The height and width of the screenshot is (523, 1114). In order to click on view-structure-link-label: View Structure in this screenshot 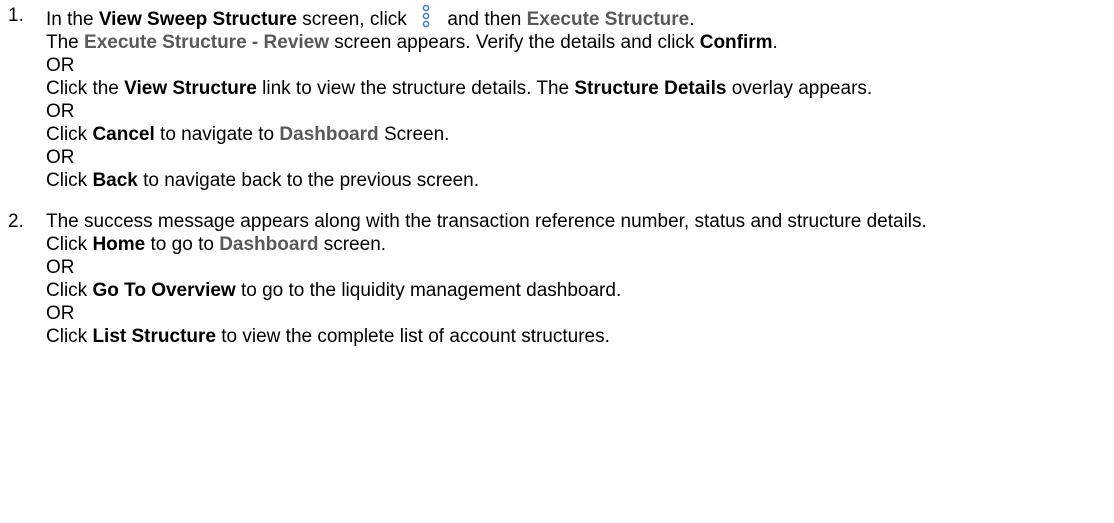, I will do `click(190, 88)`.